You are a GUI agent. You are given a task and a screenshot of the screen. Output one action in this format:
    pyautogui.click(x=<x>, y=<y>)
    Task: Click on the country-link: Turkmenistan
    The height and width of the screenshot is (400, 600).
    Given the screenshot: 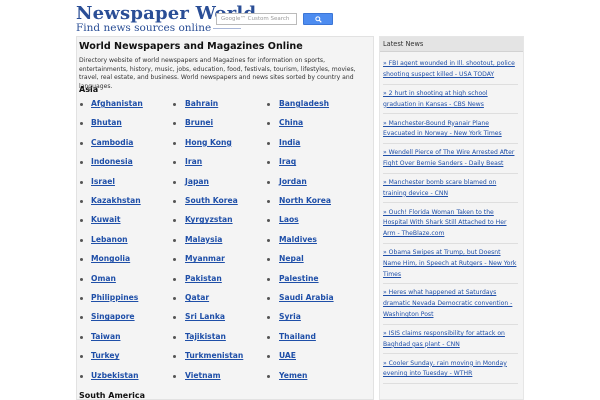 What is the action you would take?
    pyautogui.click(x=214, y=355)
    